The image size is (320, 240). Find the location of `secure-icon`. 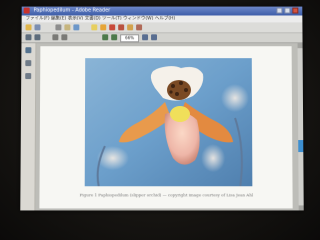

secure-icon is located at coordinates (130, 27).